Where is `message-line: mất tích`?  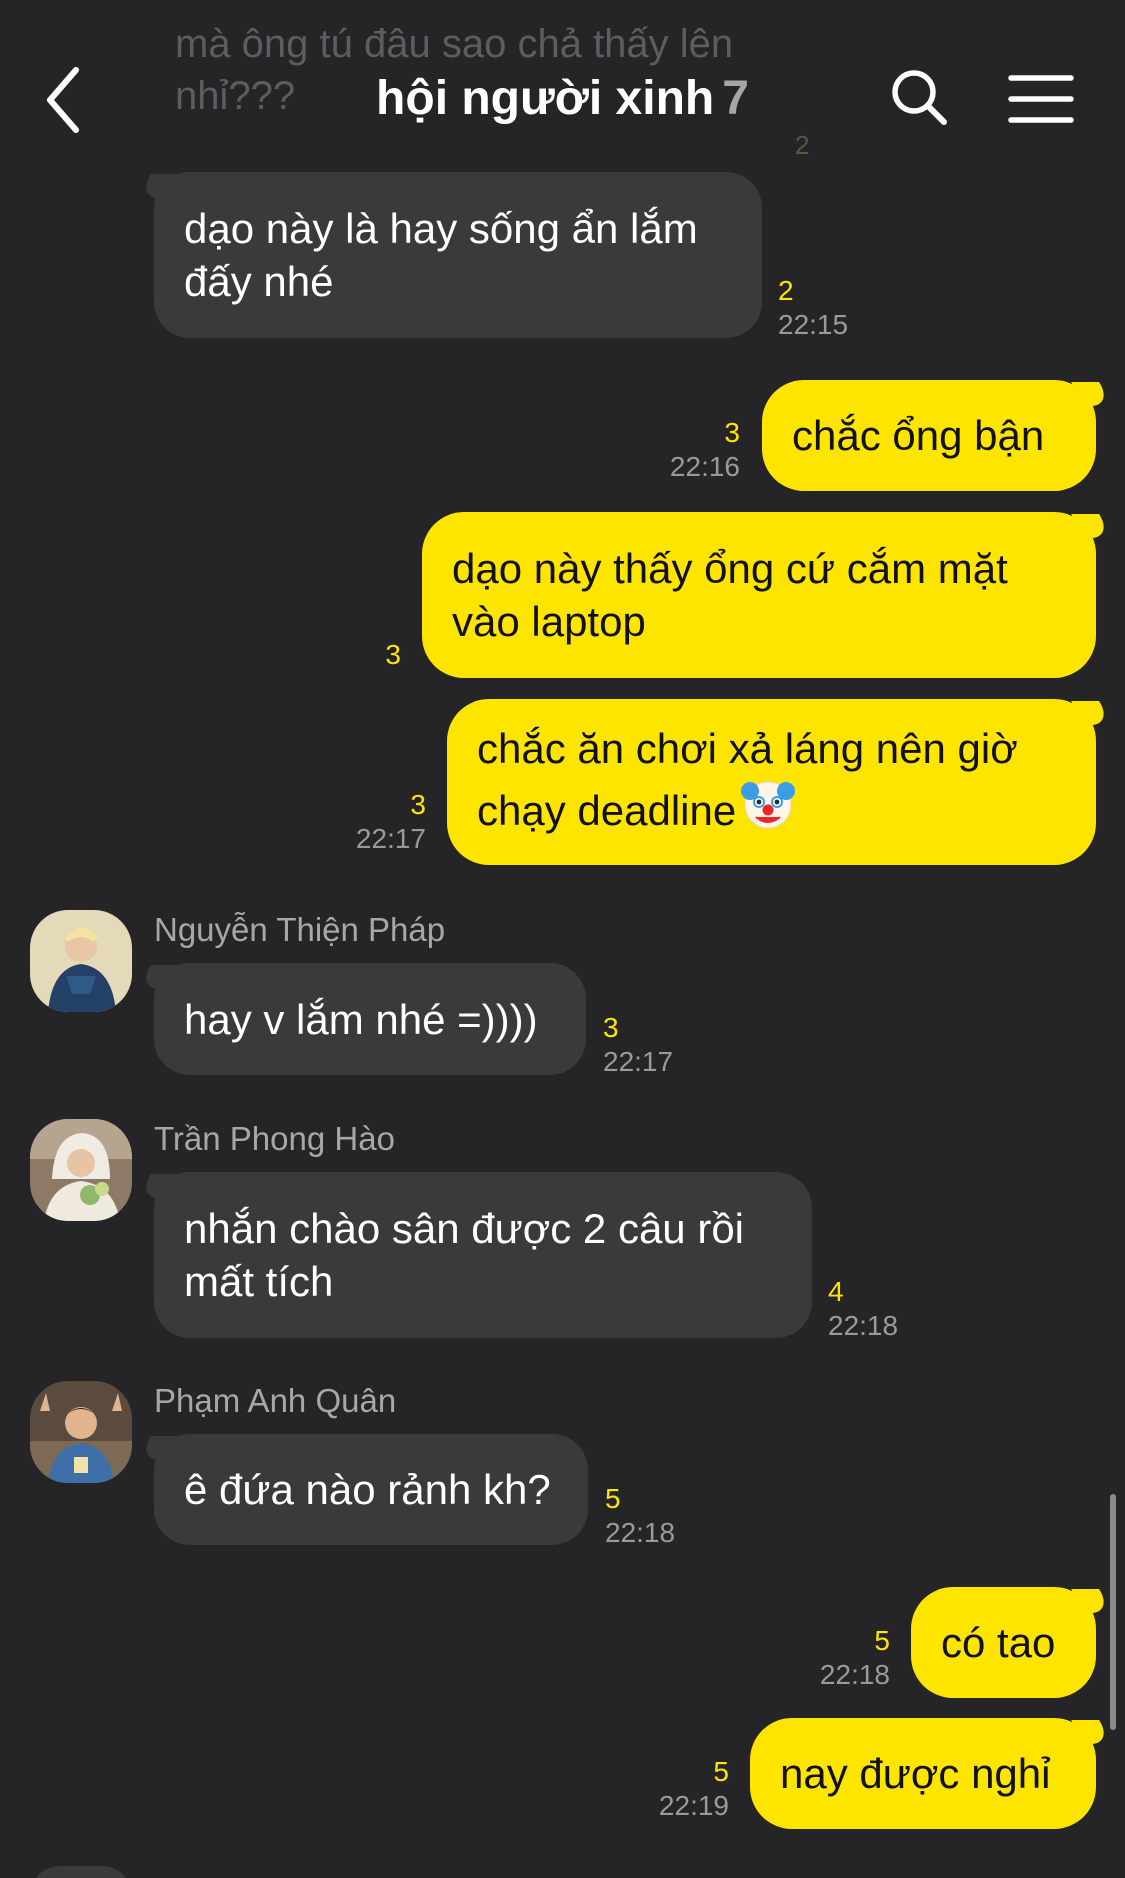 message-line: mất tích is located at coordinates (259, 1281).